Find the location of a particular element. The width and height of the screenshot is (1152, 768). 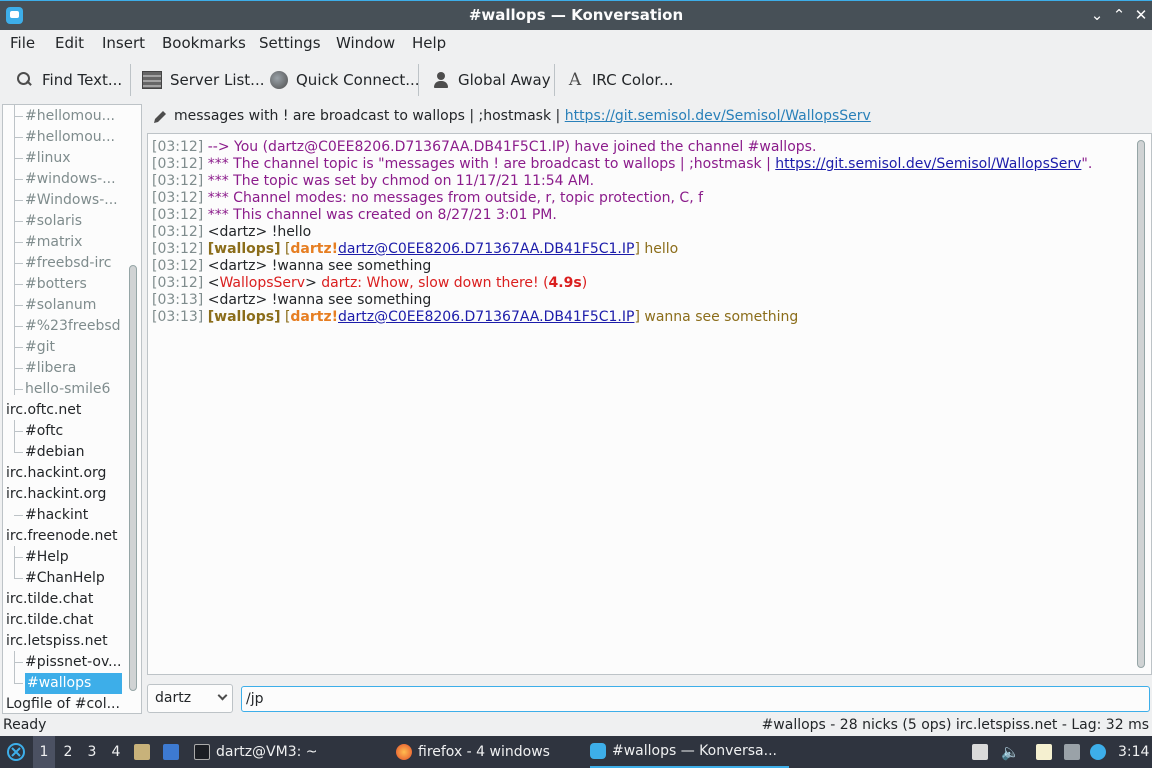

task-firefox: firefox - 4 windows is located at coordinates (473, 752).